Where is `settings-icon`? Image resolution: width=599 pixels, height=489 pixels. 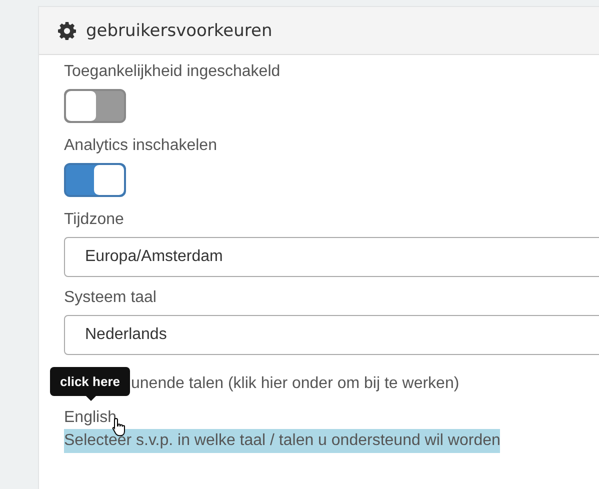
settings-icon is located at coordinates (67, 31).